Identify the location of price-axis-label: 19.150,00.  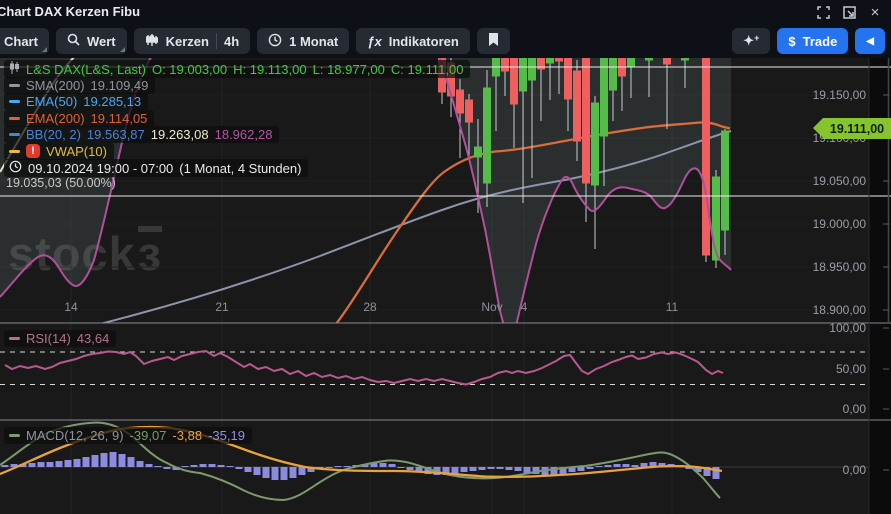
(839, 95).